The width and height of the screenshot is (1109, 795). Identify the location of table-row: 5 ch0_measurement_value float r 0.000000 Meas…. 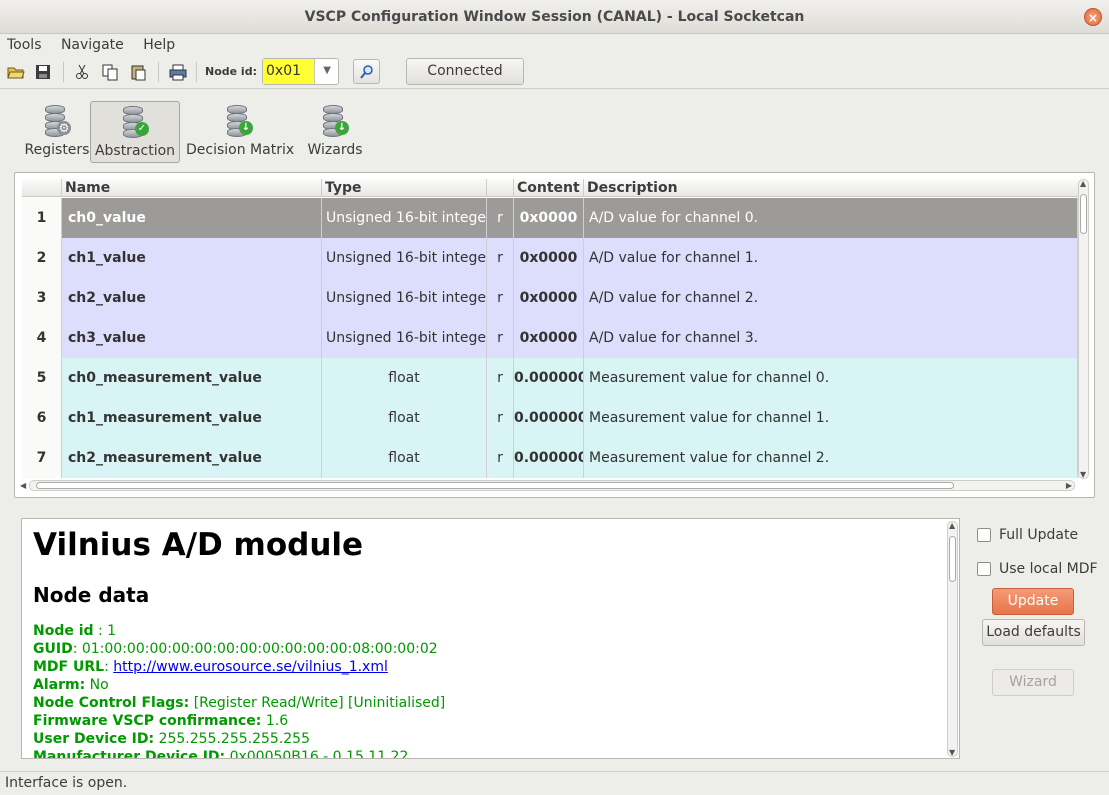
(550, 378).